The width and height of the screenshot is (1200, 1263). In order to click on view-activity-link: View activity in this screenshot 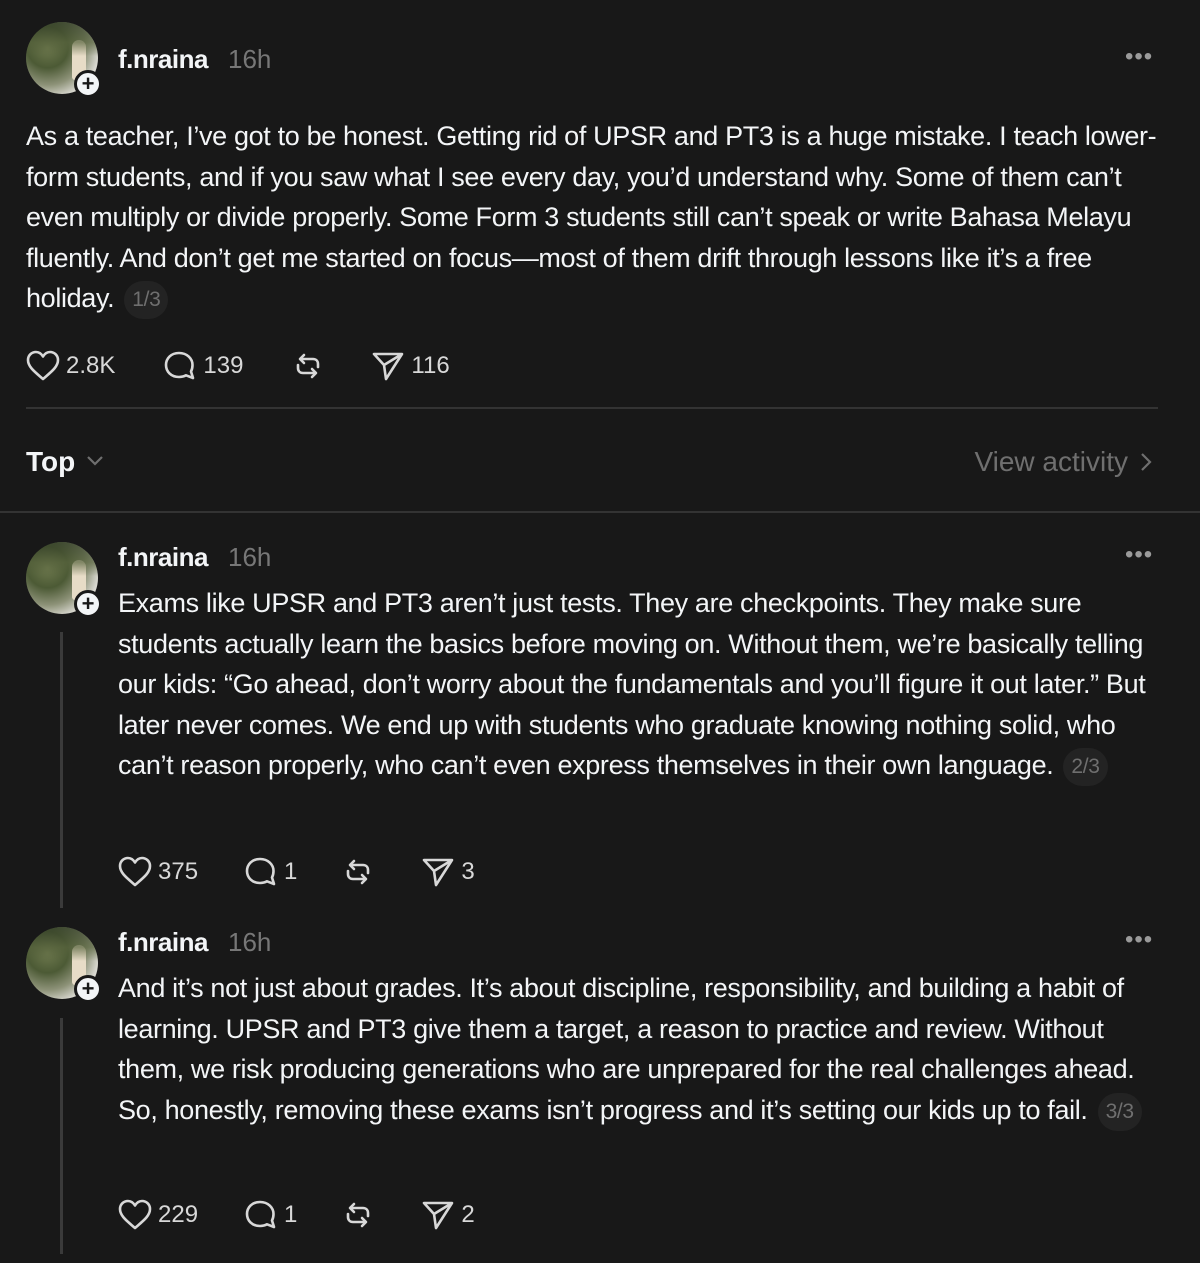, I will do `click(1051, 462)`.